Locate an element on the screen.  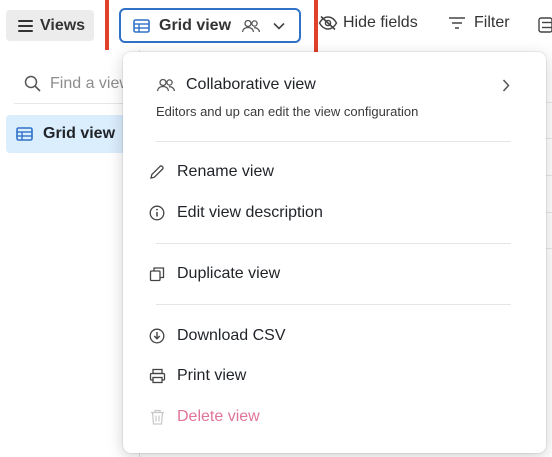
pencil-icon is located at coordinates (157, 172).